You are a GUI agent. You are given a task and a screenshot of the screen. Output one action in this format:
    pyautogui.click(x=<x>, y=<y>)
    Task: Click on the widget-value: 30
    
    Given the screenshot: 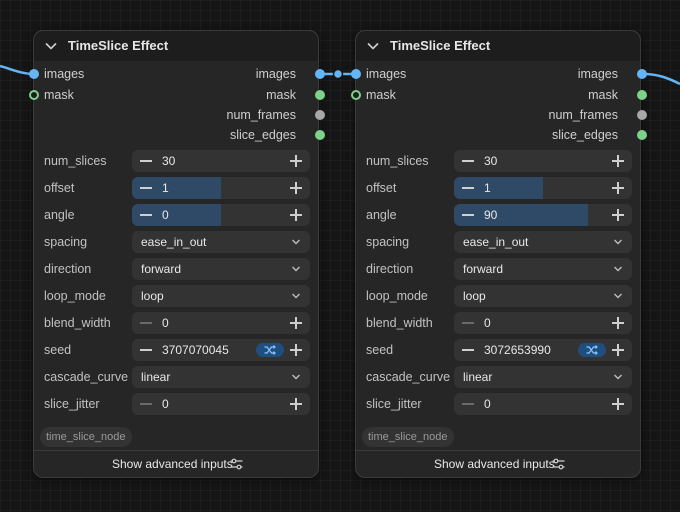 What is the action you would take?
    pyautogui.click(x=491, y=161)
    